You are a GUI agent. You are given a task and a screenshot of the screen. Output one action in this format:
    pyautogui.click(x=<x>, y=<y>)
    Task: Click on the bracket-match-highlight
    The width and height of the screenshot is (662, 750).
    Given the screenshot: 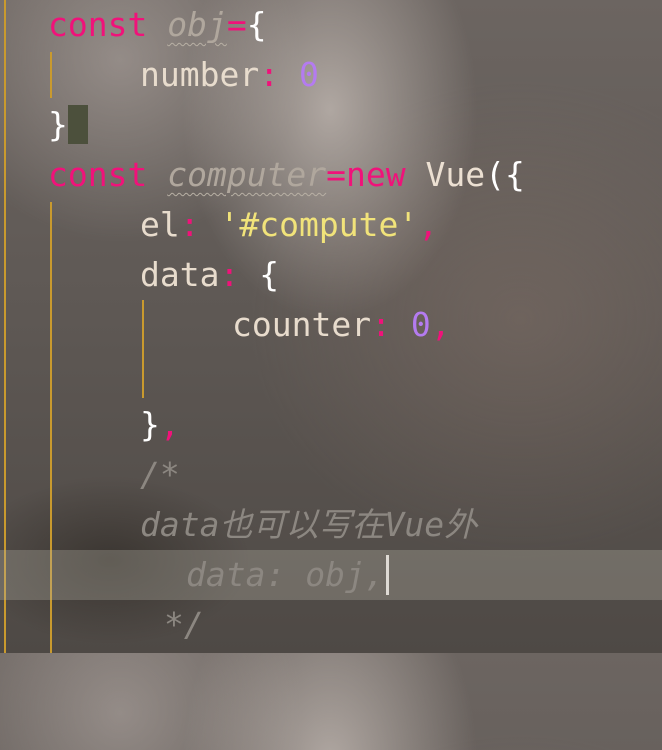 What is the action you would take?
    pyautogui.click(x=77, y=124)
    